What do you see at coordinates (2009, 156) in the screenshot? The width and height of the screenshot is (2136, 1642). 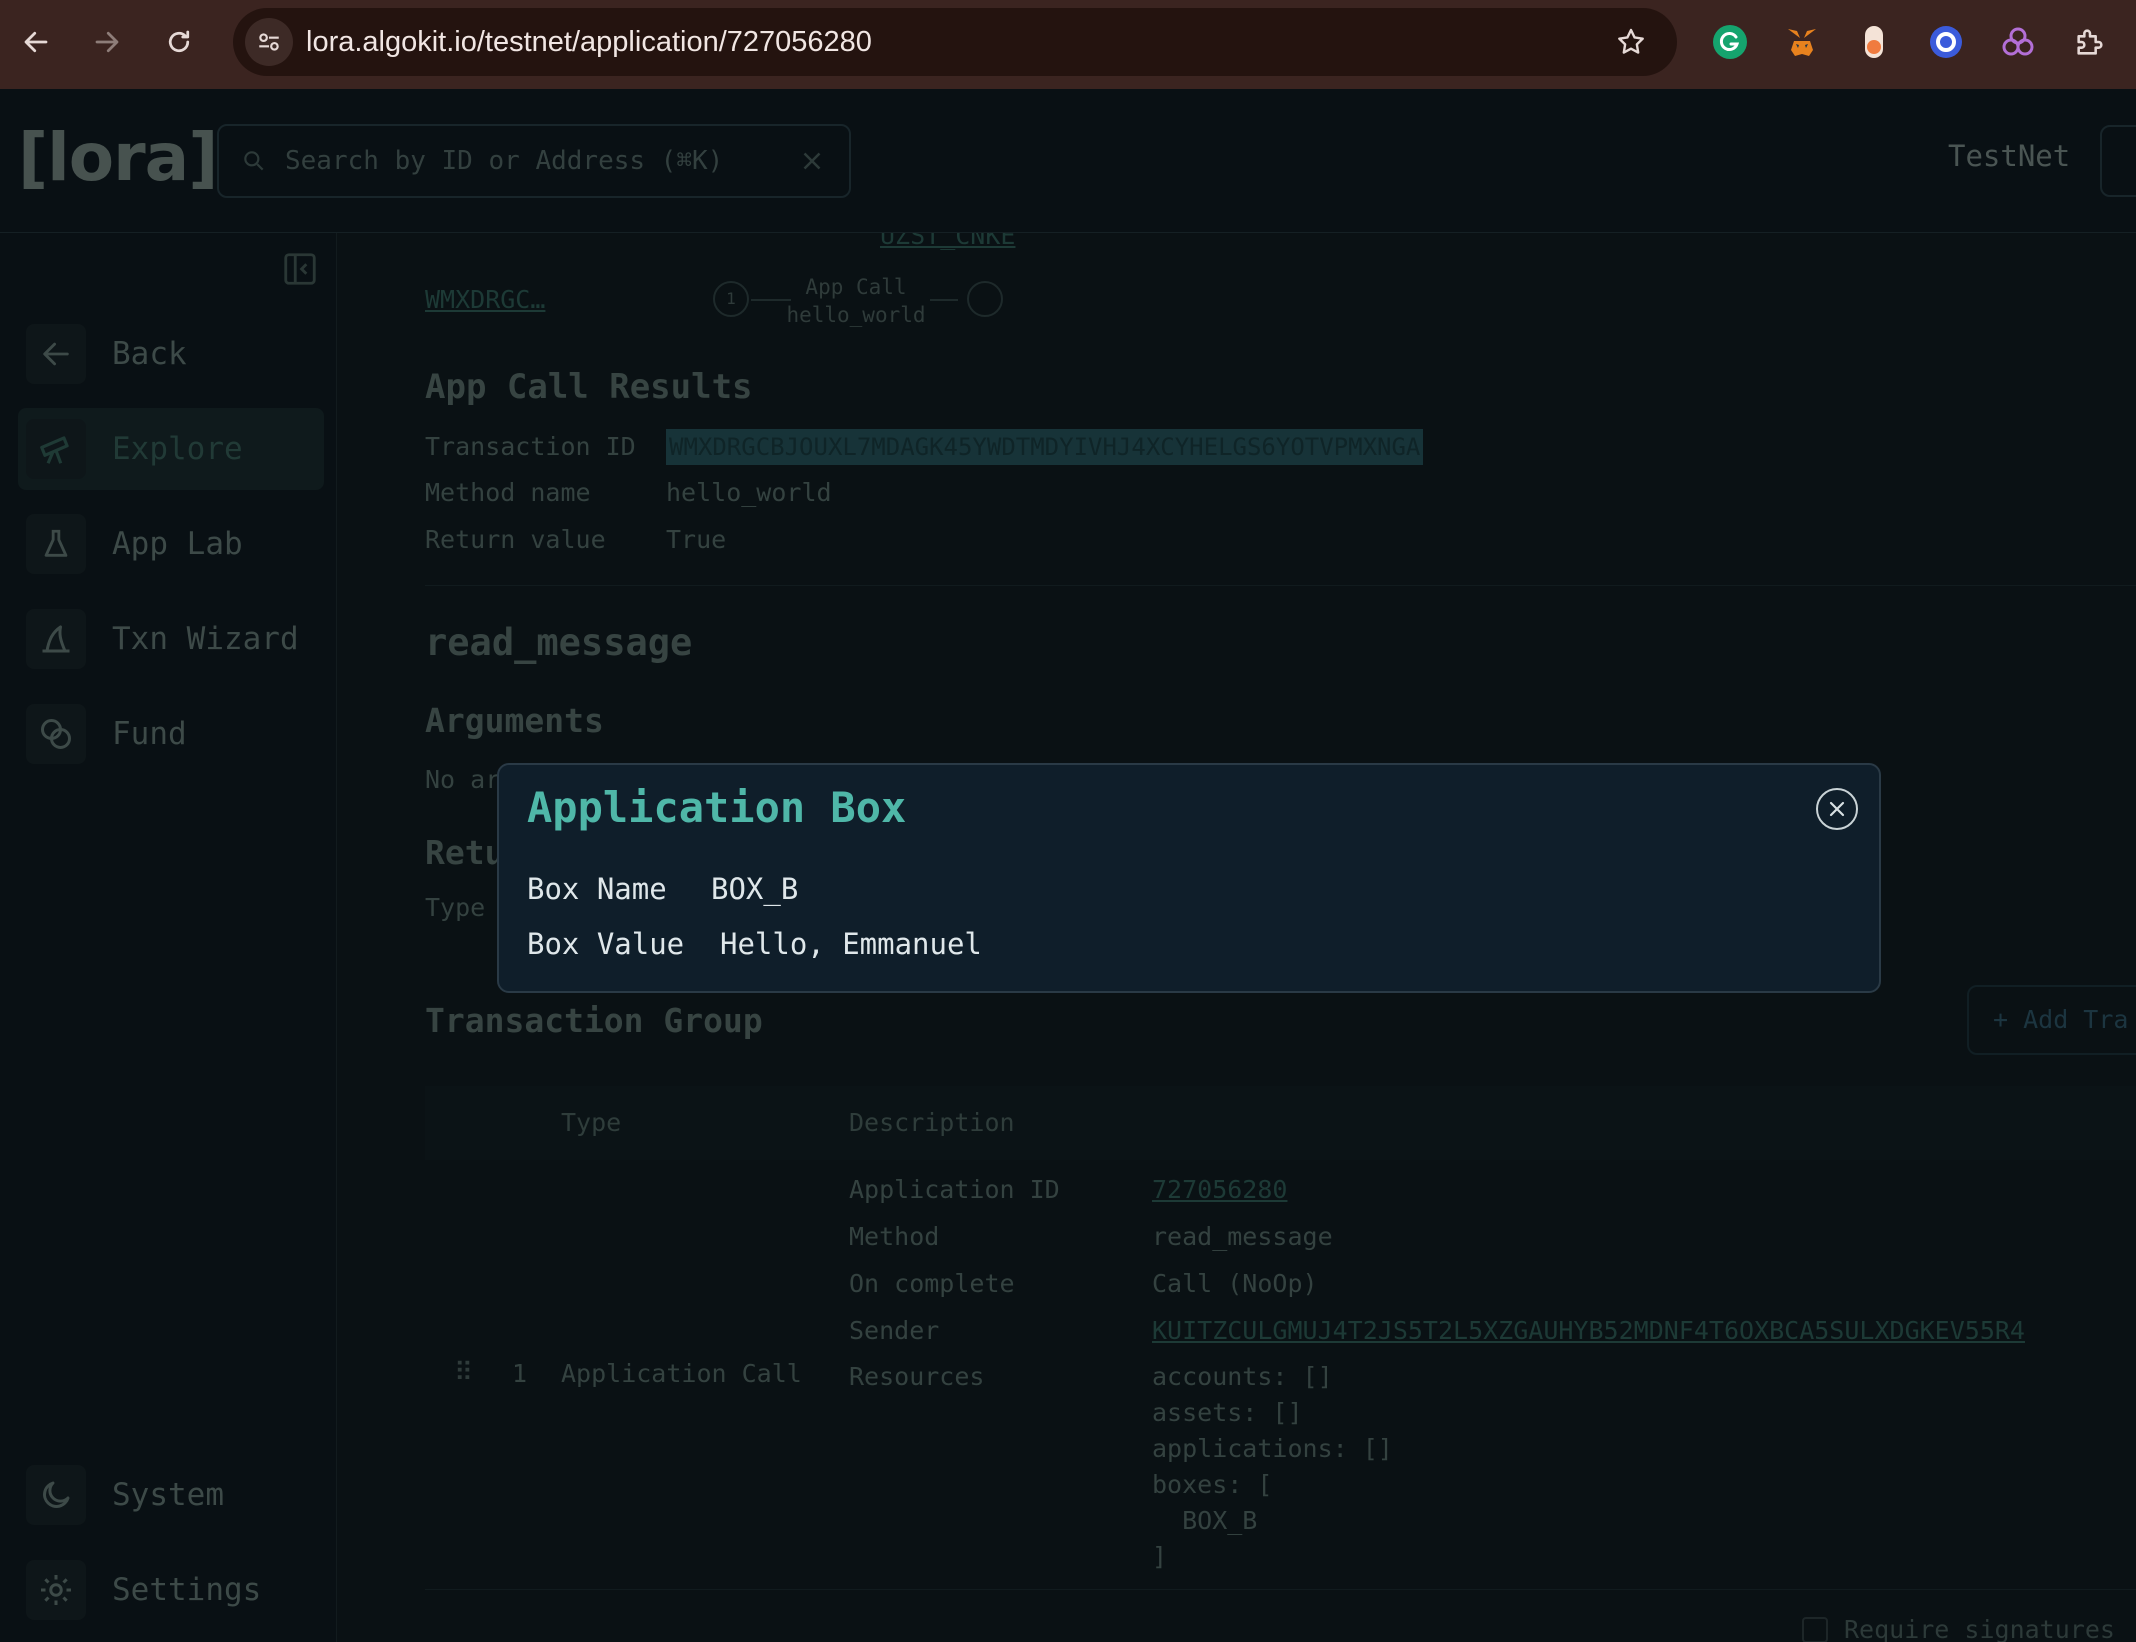 I see `network-selector: TestNet` at bounding box center [2009, 156].